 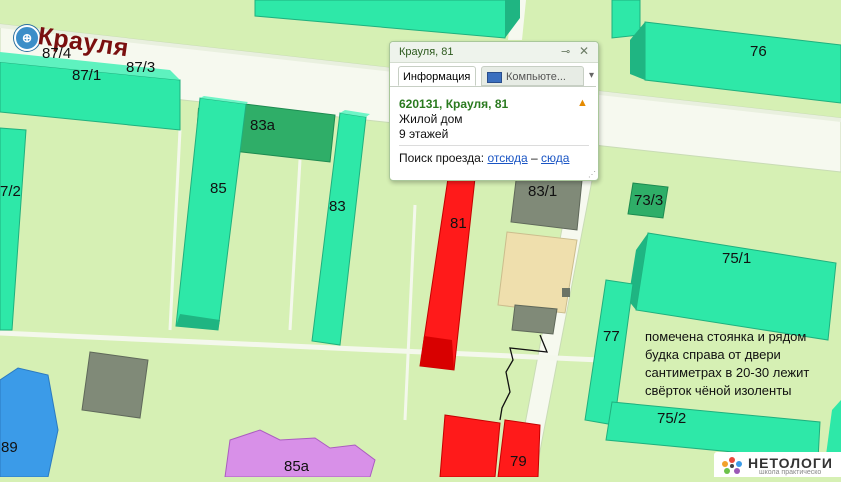 I want to click on building-label: 87/4, so click(x=57, y=53).